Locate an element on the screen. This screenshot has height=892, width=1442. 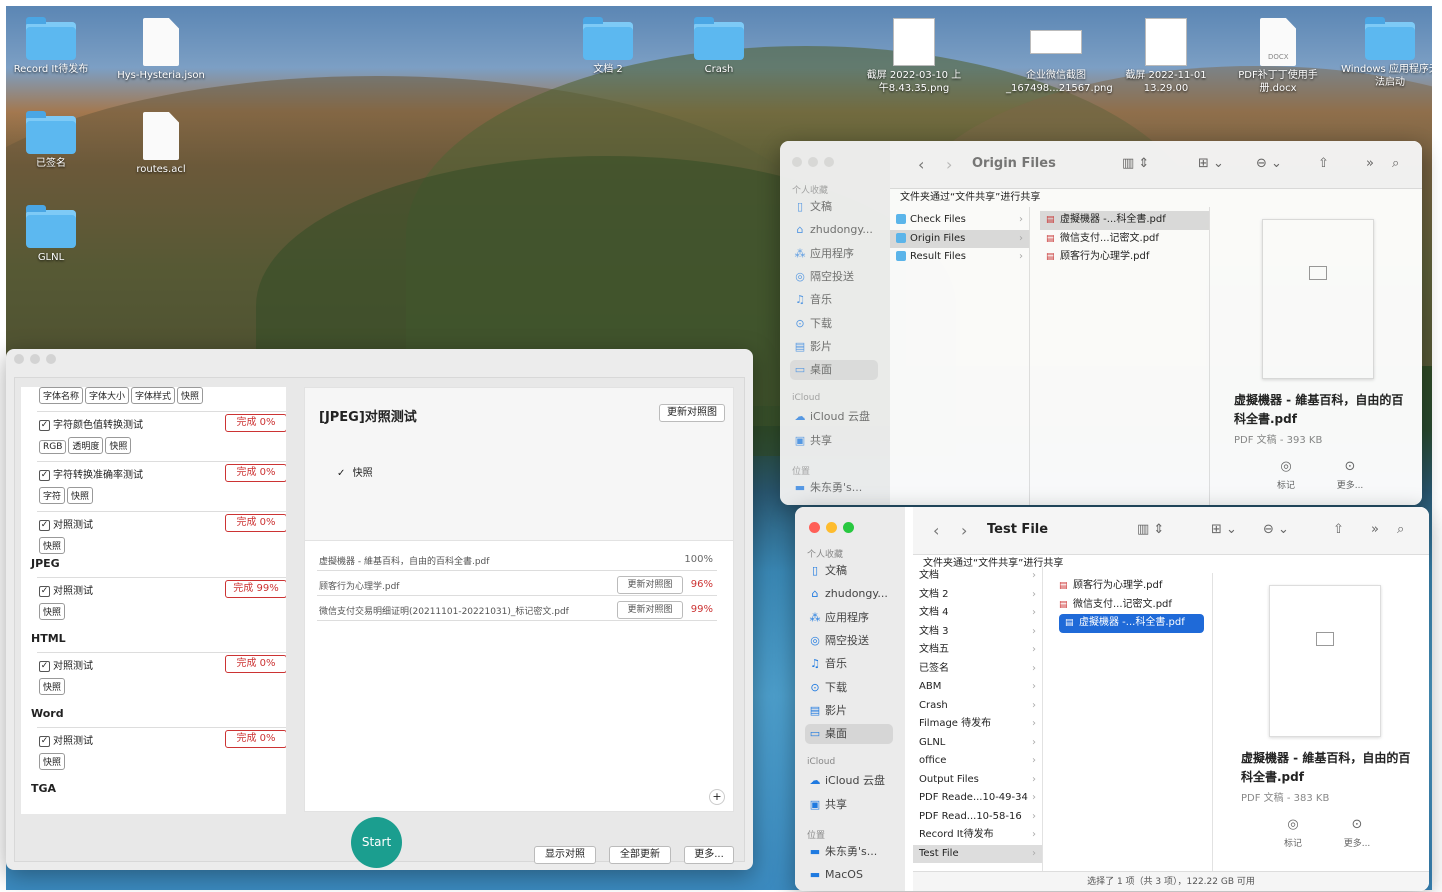
file-item: ▤ 虚擬機器 -...科全書.pdf is located at coordinates (1131, 623).